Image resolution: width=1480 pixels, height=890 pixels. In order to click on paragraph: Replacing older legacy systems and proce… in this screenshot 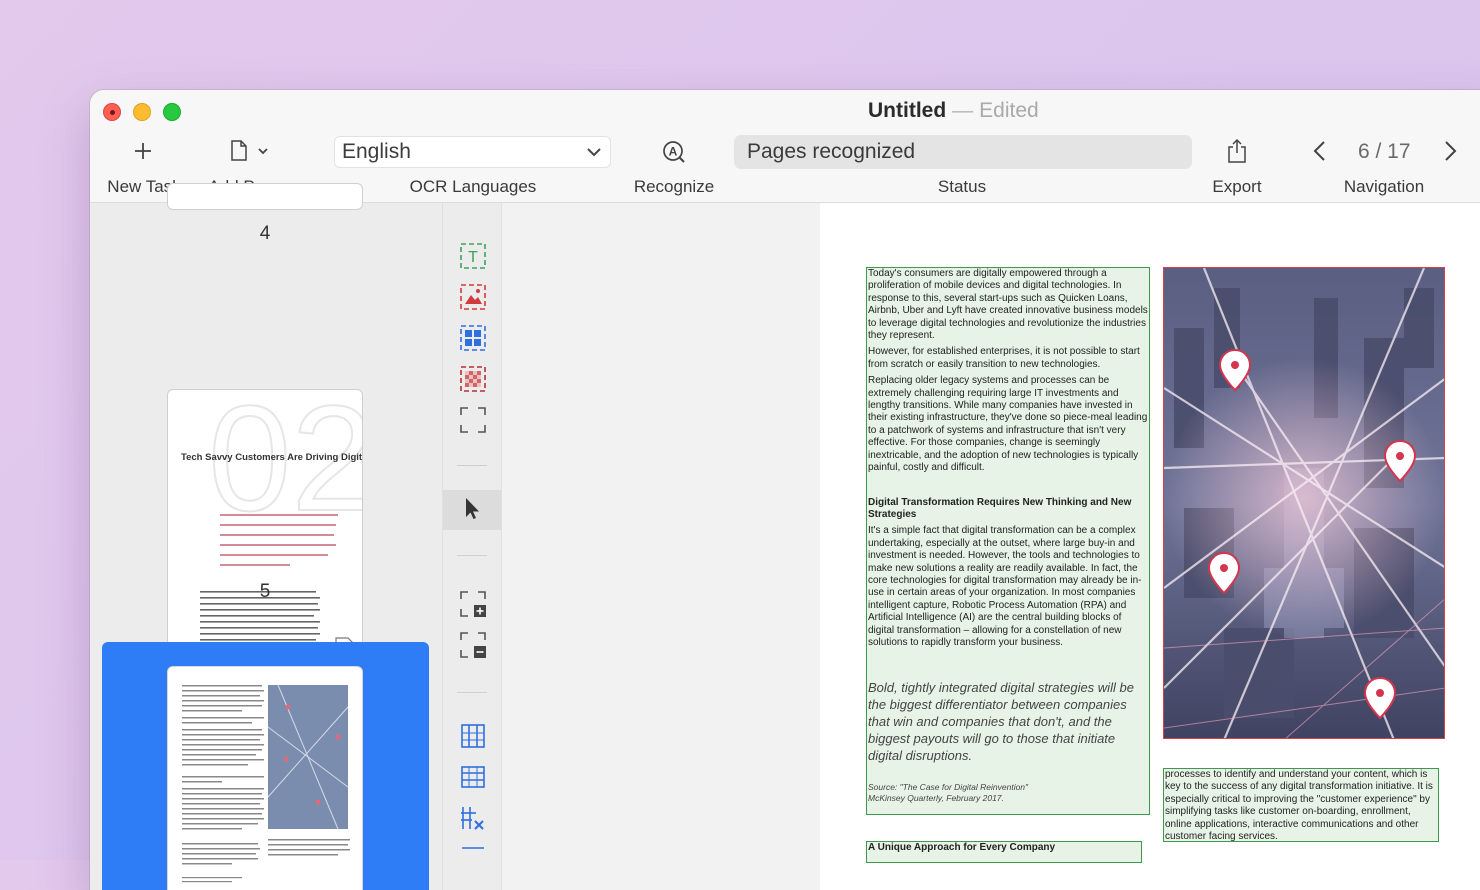, I will do `click(1008, 424)`.